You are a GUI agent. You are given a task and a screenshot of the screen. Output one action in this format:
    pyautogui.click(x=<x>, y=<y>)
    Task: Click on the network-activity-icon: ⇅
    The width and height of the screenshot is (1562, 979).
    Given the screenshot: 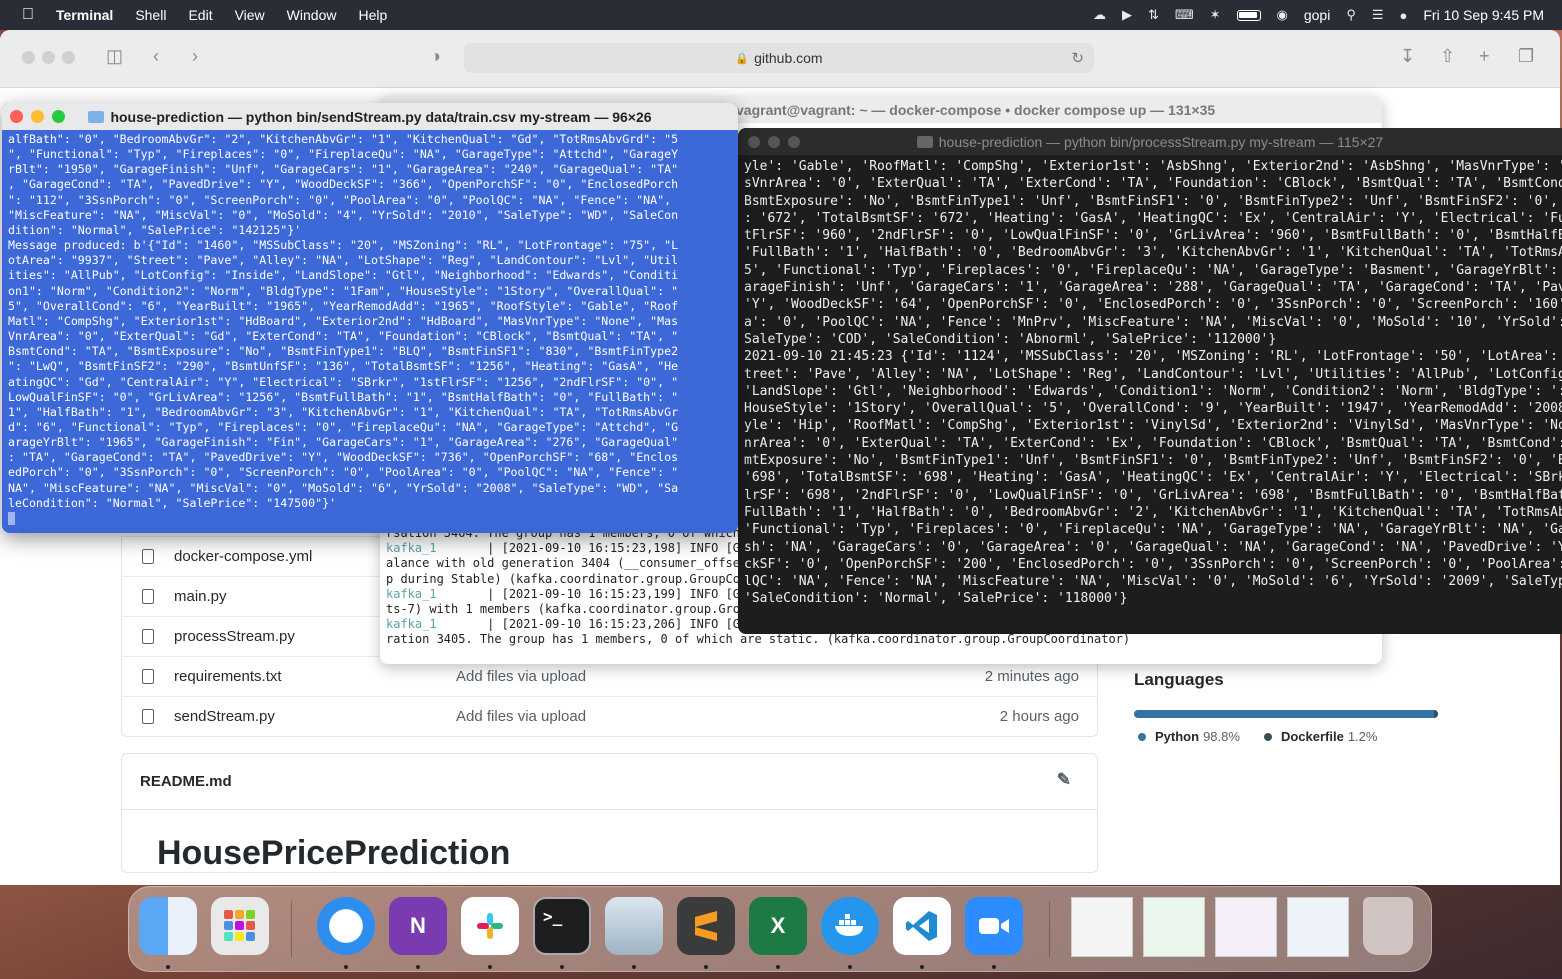 What is the action you would take?
    pyautogui.click(x=1153, y=15)
    